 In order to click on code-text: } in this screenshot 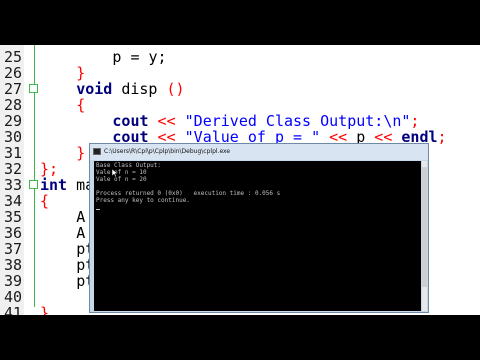, I will do `click(44, 309)`.